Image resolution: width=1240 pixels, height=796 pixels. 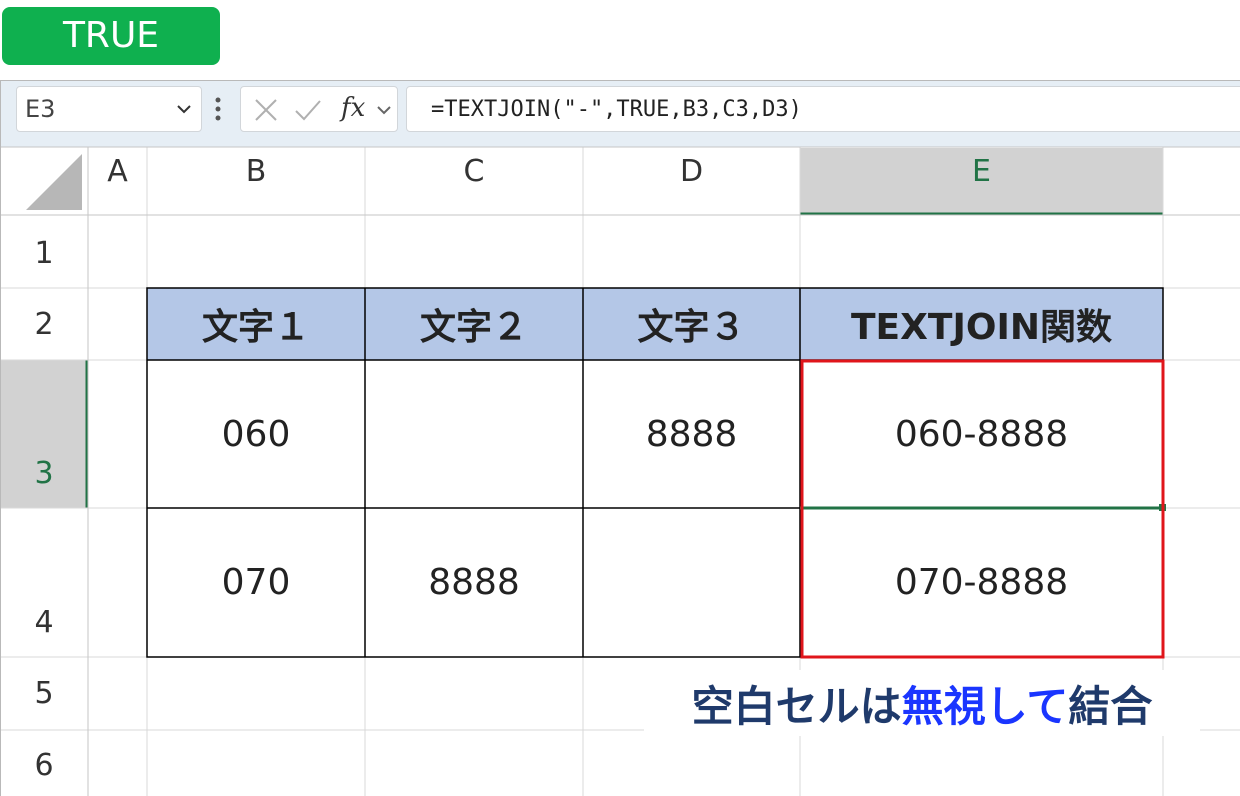 What do you see at coordinates (44, 765) in the screenshot?
I see `row-header-6: 6` at bounding box center [44, 765].